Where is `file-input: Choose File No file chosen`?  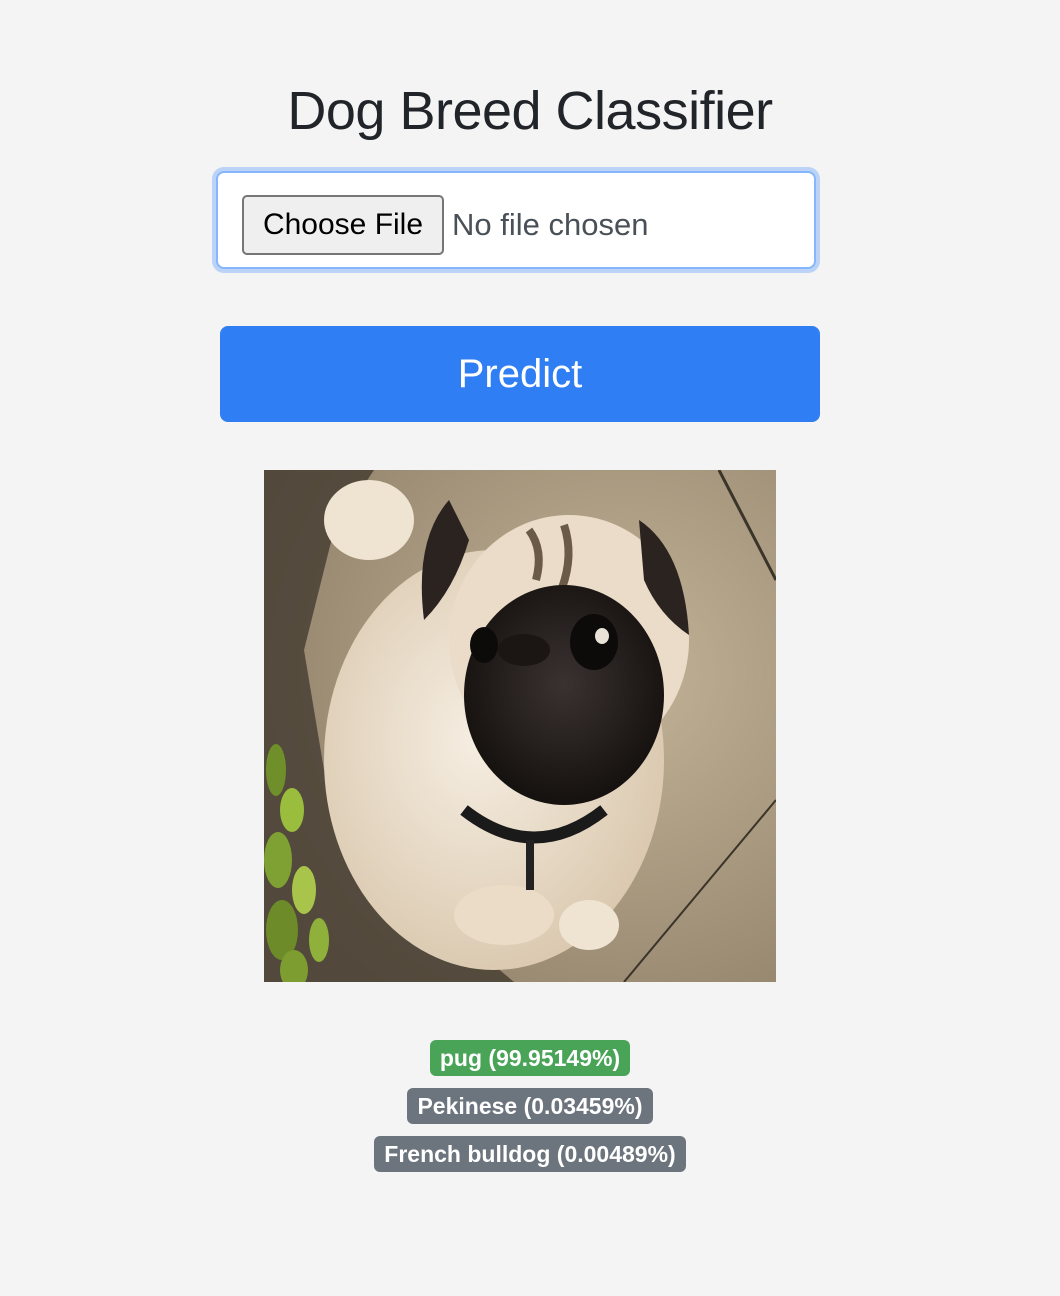
file-input: Choose File No file chosen is located at coordinates (516, 220).